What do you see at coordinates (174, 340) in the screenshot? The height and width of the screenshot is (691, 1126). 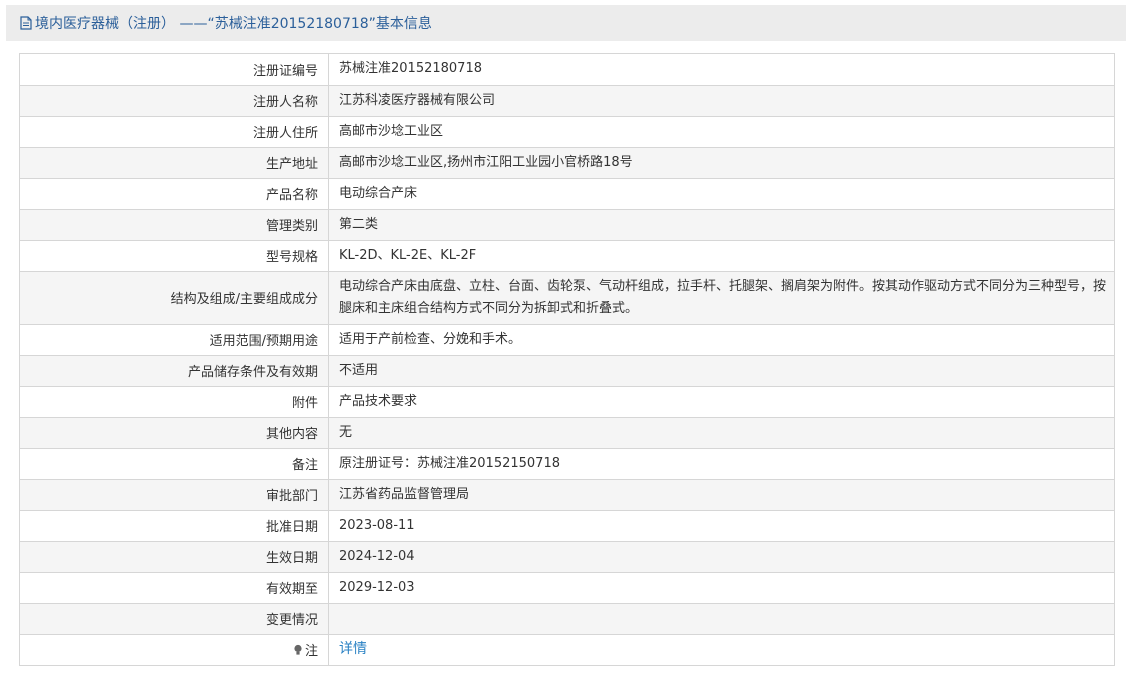 I see `row-label: 适用范围/预期用途` at bounding box center [174, 340].